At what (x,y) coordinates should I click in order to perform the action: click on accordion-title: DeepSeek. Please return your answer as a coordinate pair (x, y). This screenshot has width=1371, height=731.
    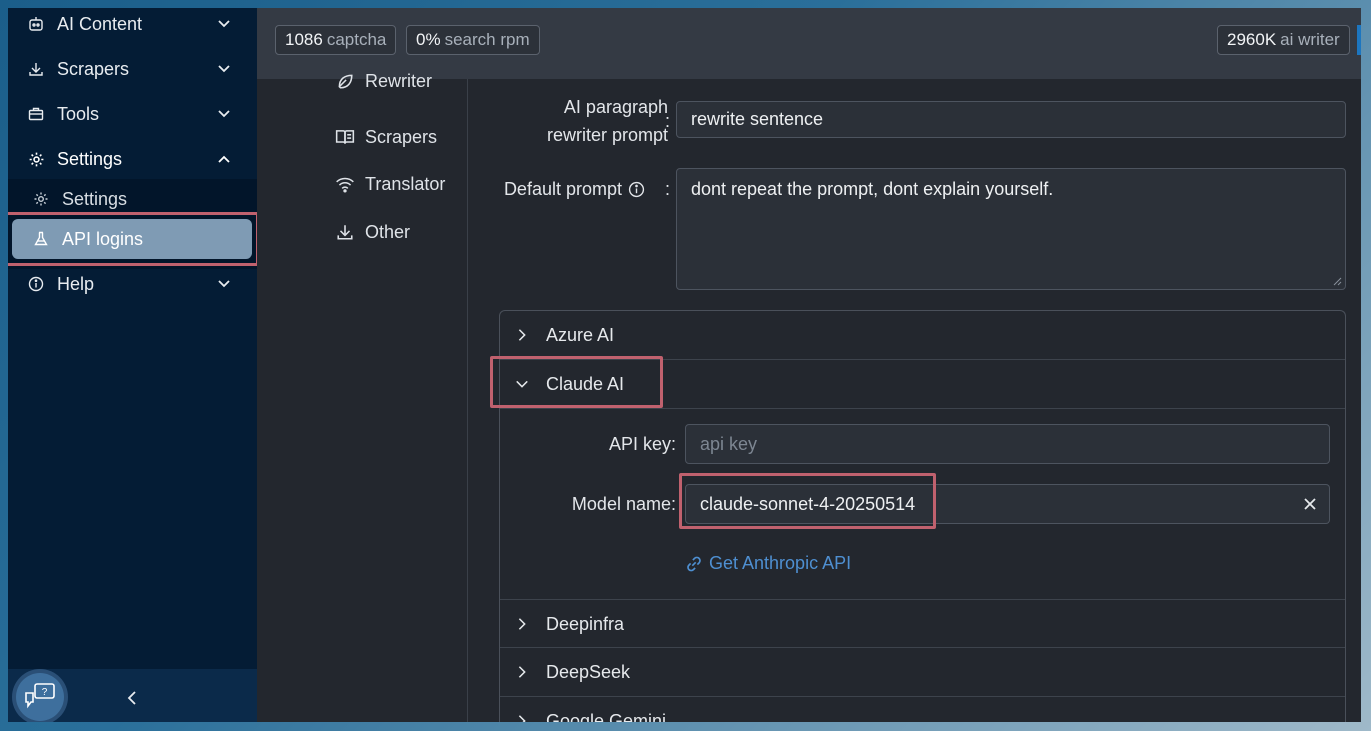
    Looking at the image, I should click on (588, 671).